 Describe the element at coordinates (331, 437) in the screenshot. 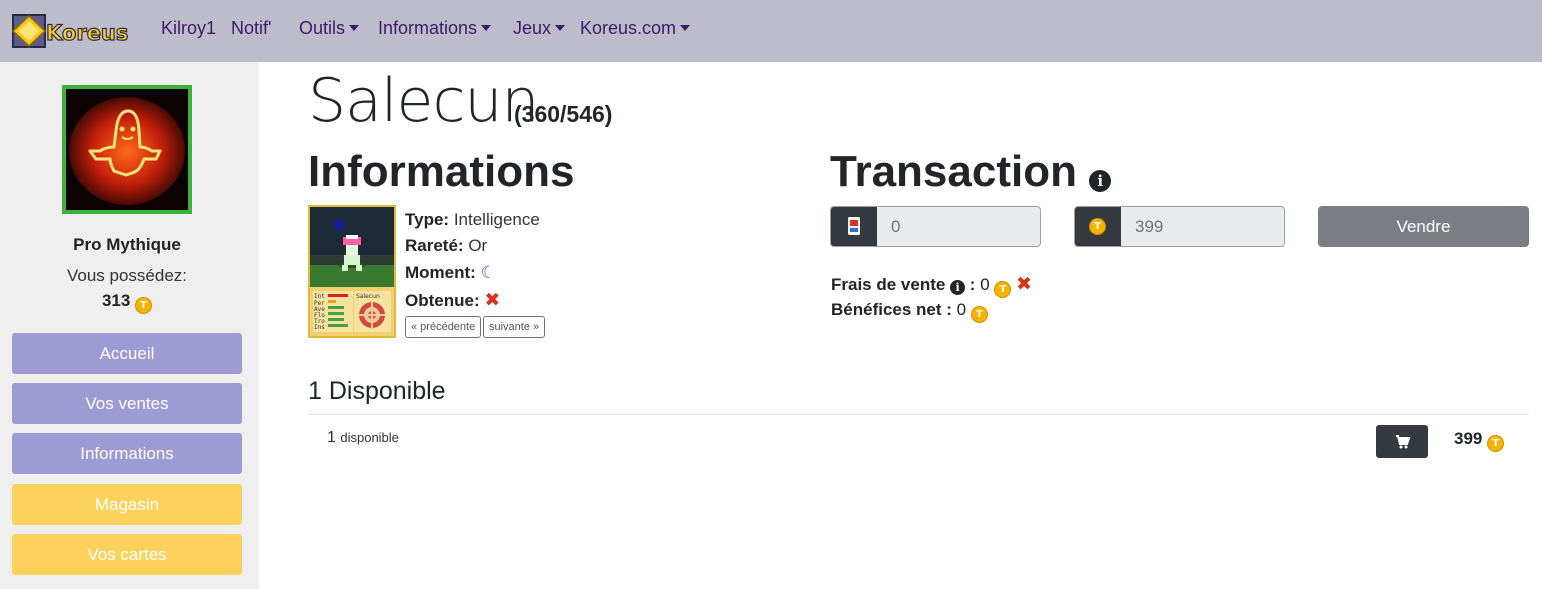

I see `available-count: 1` at that location.